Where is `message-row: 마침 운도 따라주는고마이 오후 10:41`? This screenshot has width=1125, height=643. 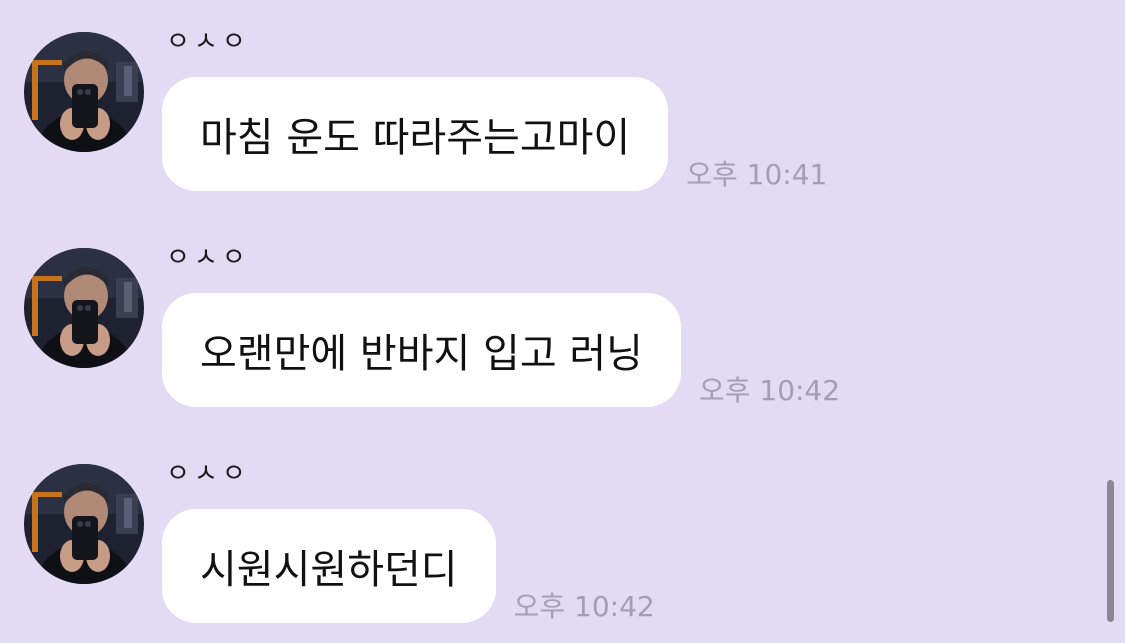
message-row: 마침 운도 따라주는고마이 오후 10:41 is located at coordinates (494, 134).